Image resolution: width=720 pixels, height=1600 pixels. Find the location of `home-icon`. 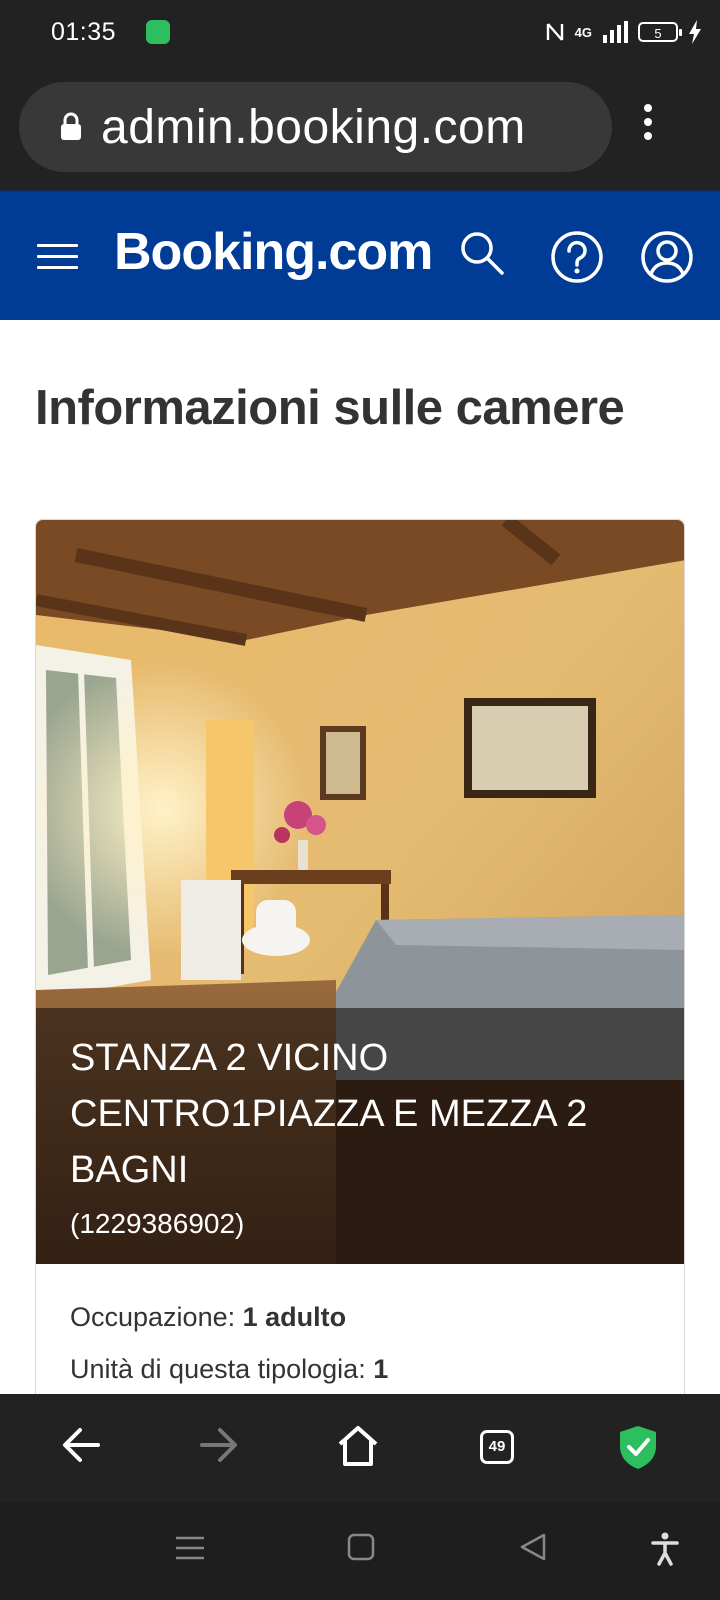

home-icon is located at coordinates (358, 1446).